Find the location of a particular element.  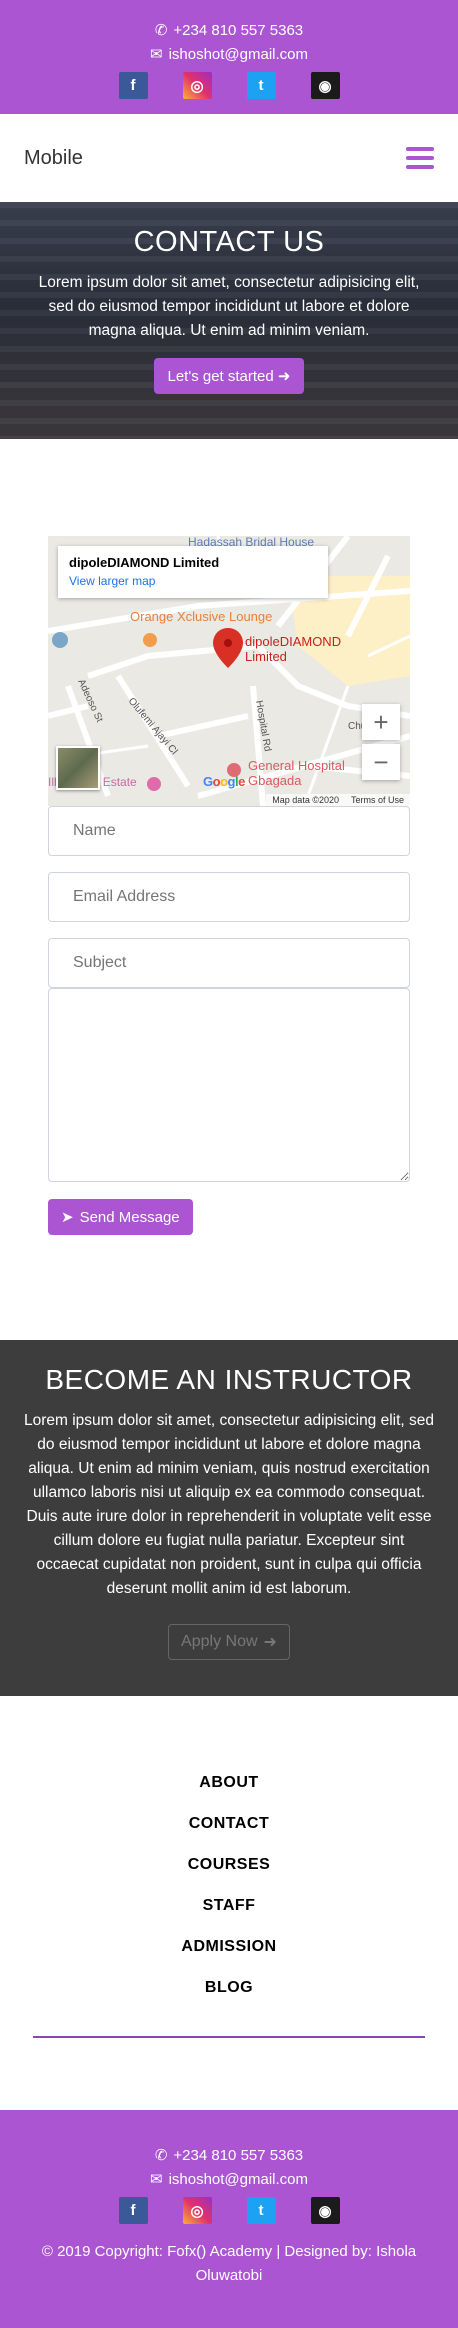

email-line: ✉ ishoshot@gmail.com is located at coordinates (229, 55).